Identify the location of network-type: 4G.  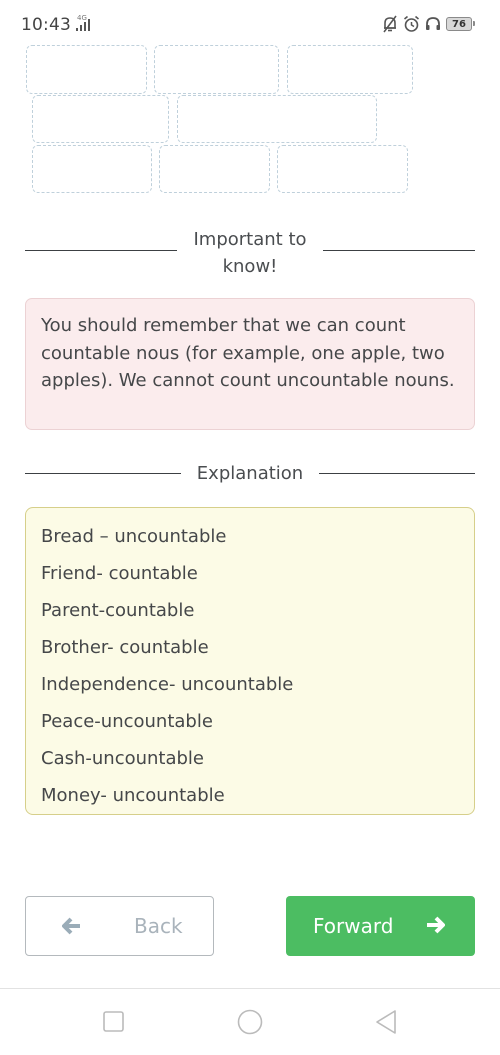
(82, 18).